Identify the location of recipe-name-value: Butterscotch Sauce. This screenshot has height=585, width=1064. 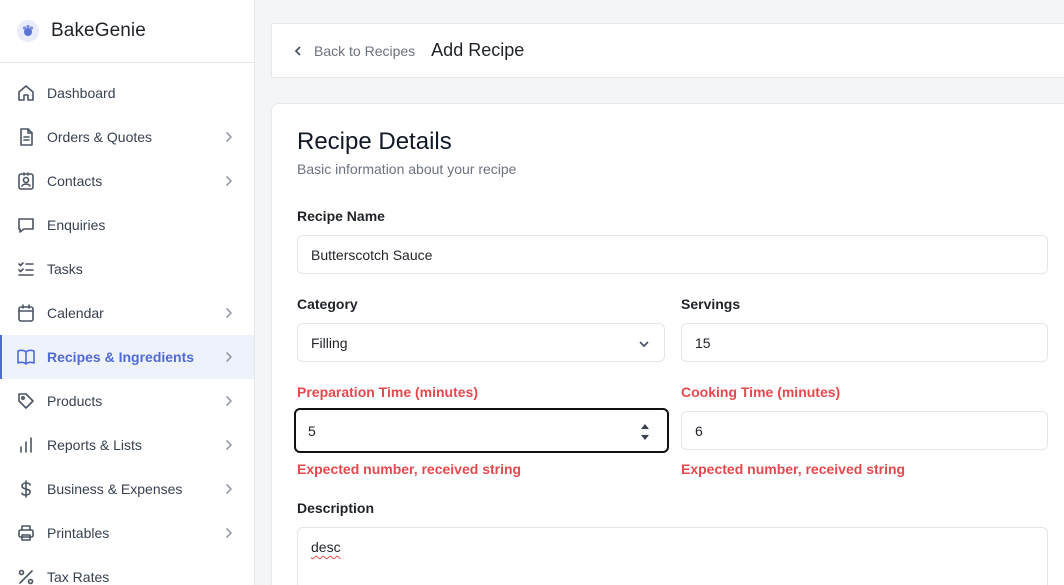
(372, 254).